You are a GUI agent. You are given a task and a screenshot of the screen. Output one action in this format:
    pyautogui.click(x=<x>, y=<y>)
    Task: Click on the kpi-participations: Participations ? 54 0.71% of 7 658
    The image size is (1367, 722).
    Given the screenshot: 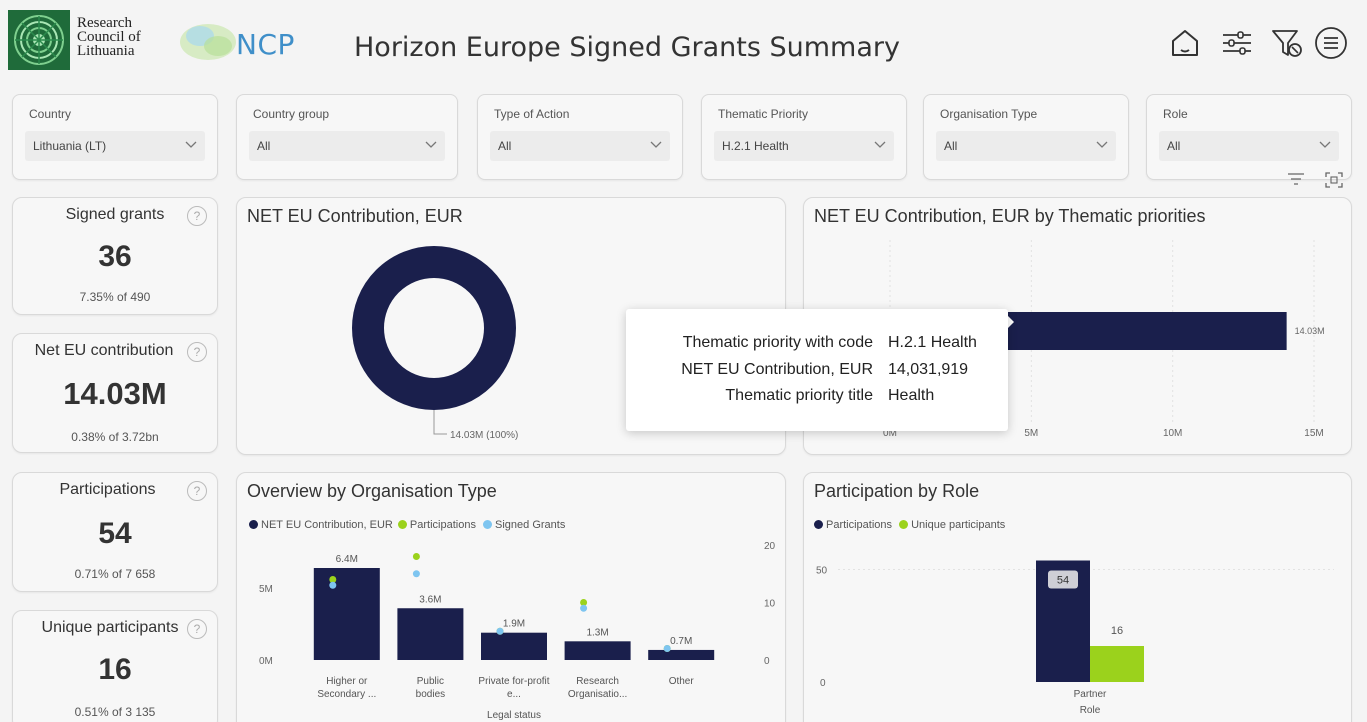 What is the action you would take?
    pyautogui.click(x=115, y=532)
    